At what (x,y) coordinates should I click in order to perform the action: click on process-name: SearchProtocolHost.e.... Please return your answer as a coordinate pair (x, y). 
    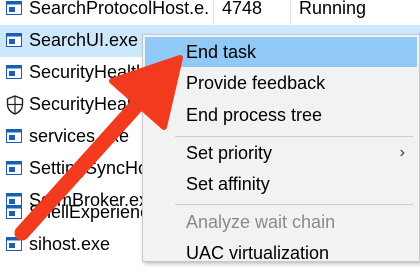
    Looking at the image, I should click on (119, 9).